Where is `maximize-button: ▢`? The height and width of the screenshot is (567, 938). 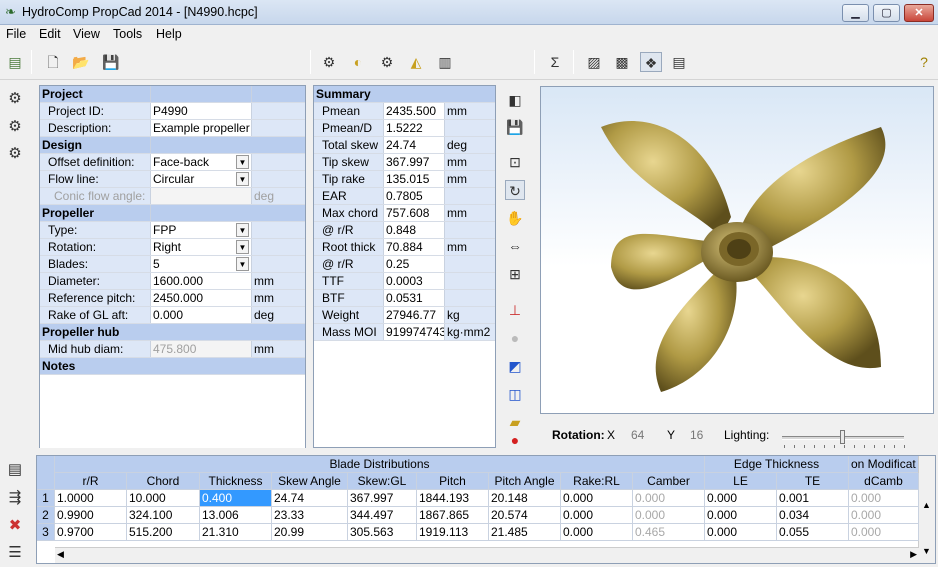
maximize-button: ▢ is located at coordinates (886, 13).